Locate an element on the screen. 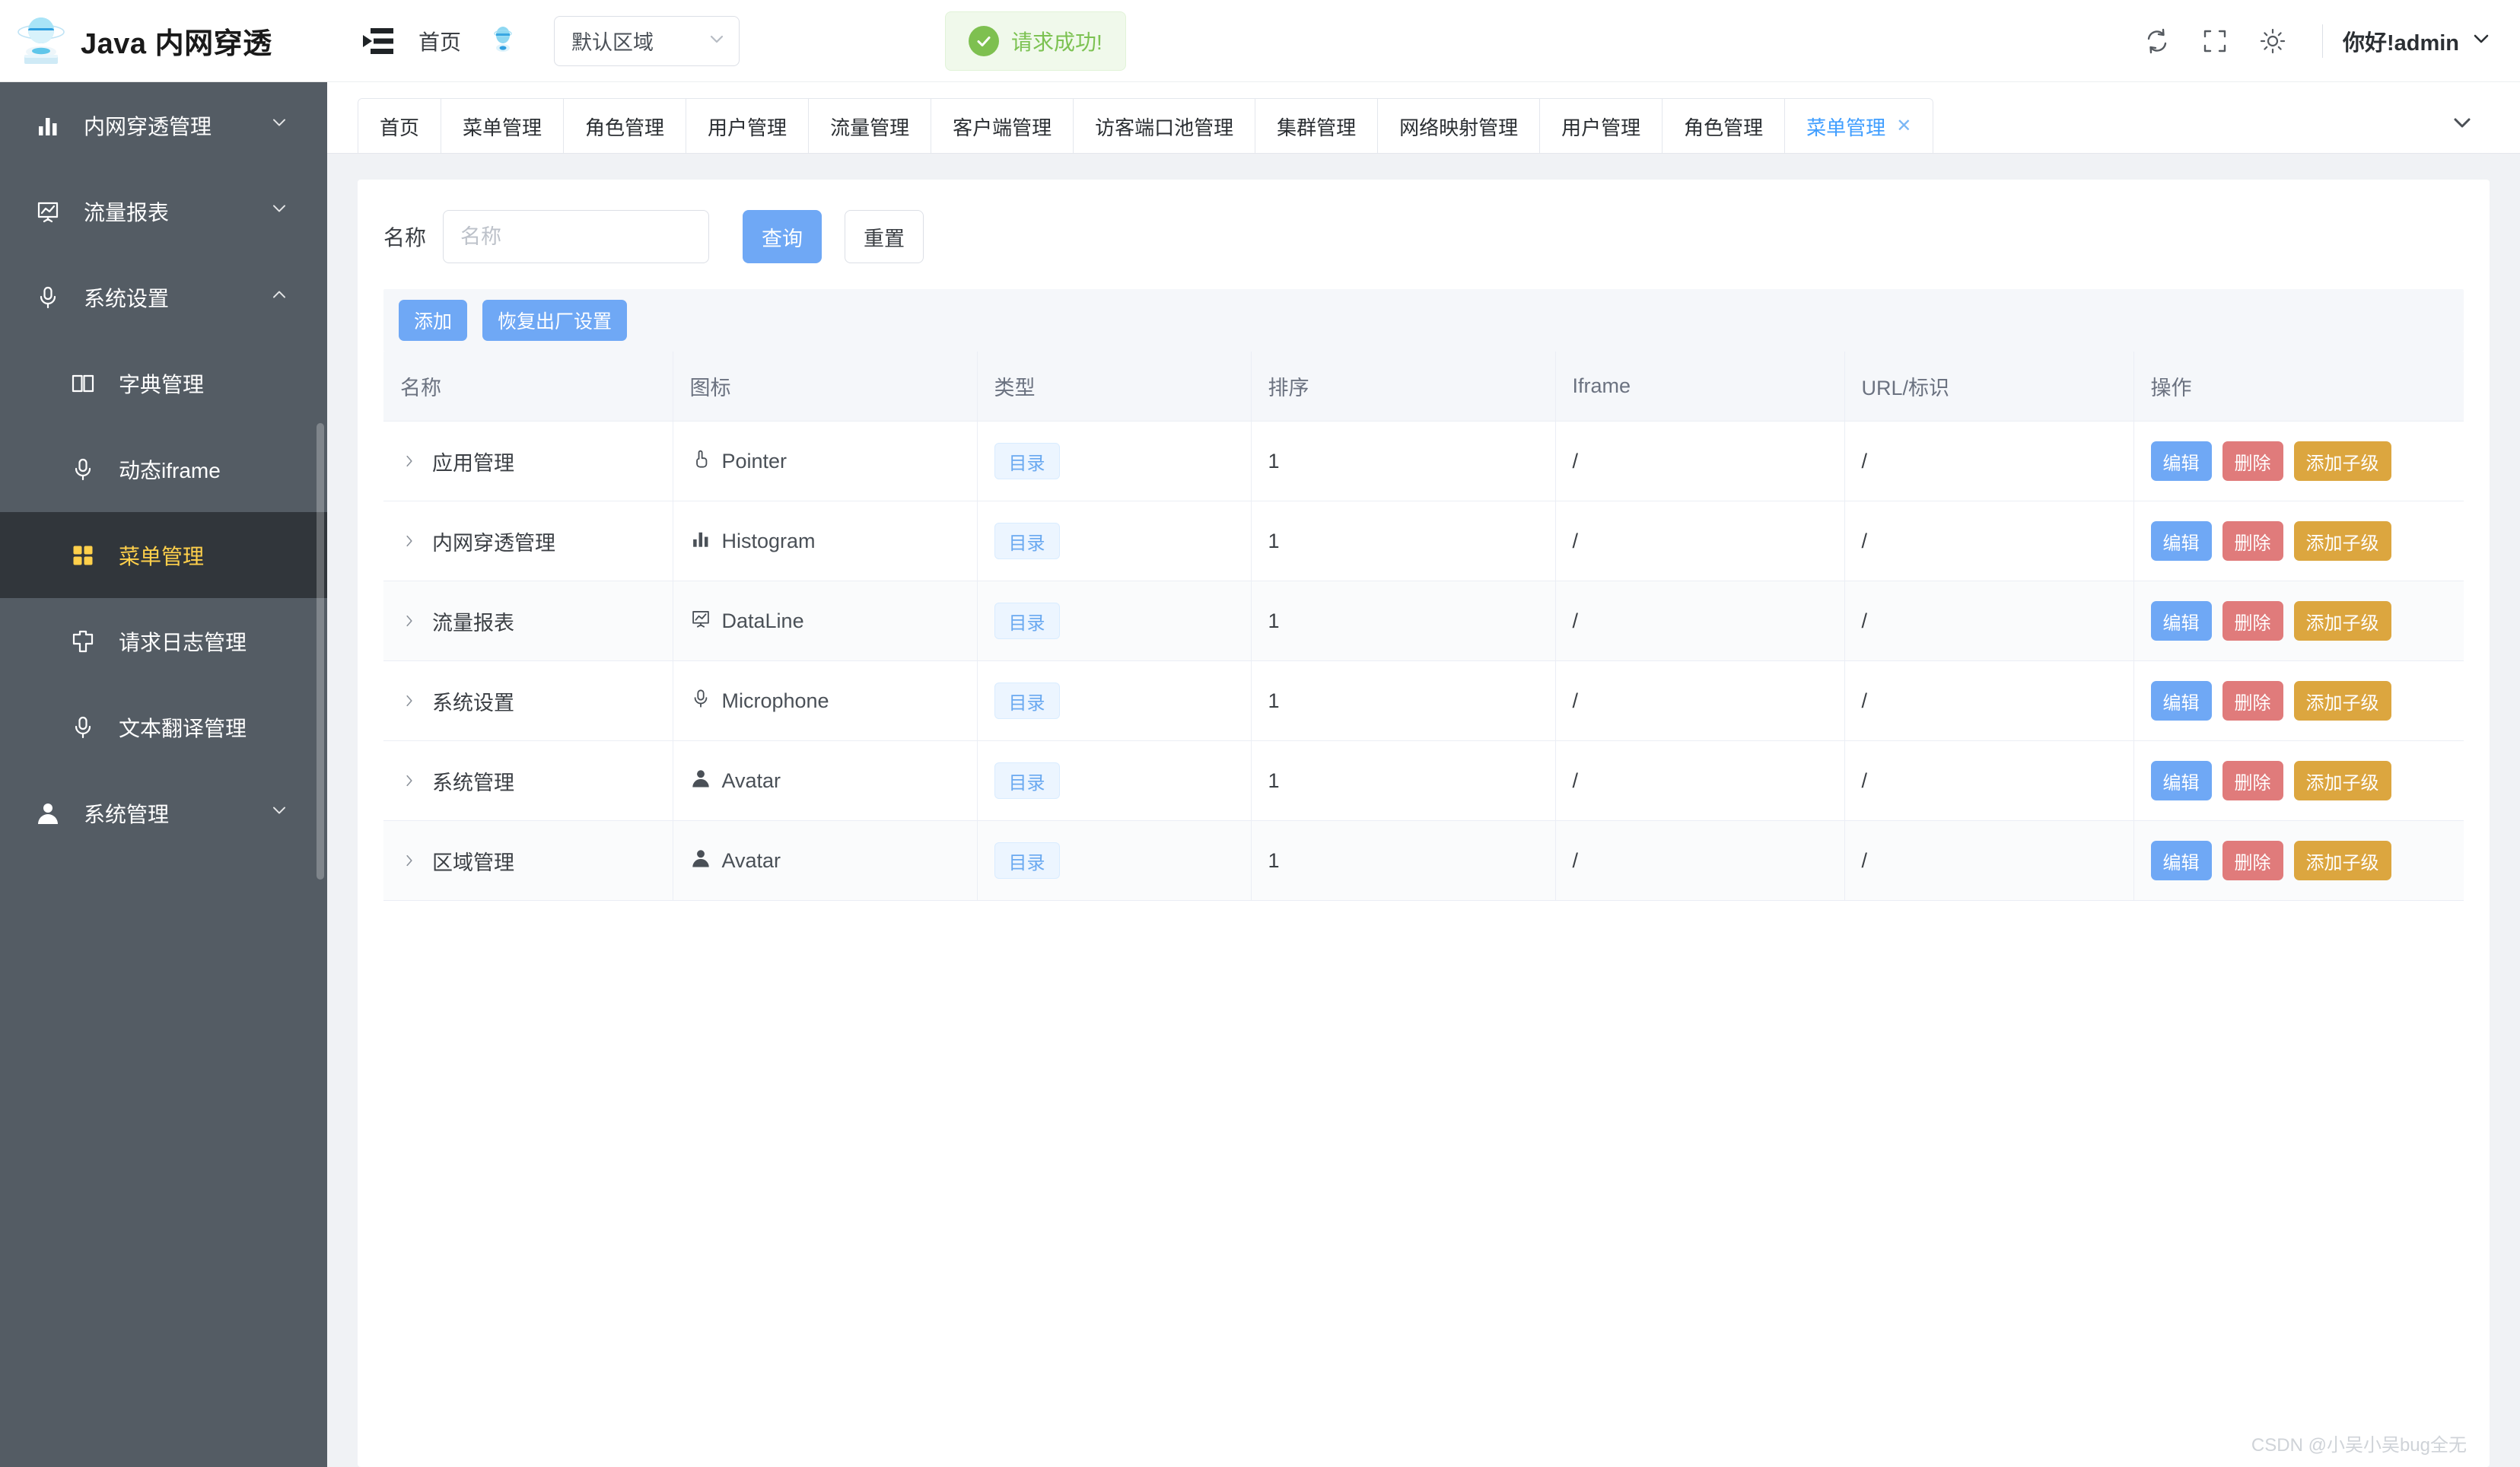  table-row: 应用管理 Pointer 目录 1 / / 编辑 删除 添加子级 is located at coordinates (1424, 461).